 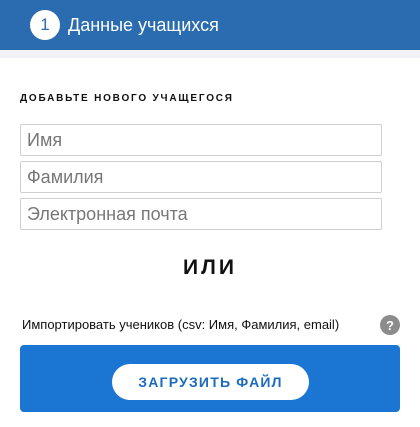 I want to click on upload-panel: ЗАГРУЗИТЬ ФАЙЛ, so click(x=210, y=378).